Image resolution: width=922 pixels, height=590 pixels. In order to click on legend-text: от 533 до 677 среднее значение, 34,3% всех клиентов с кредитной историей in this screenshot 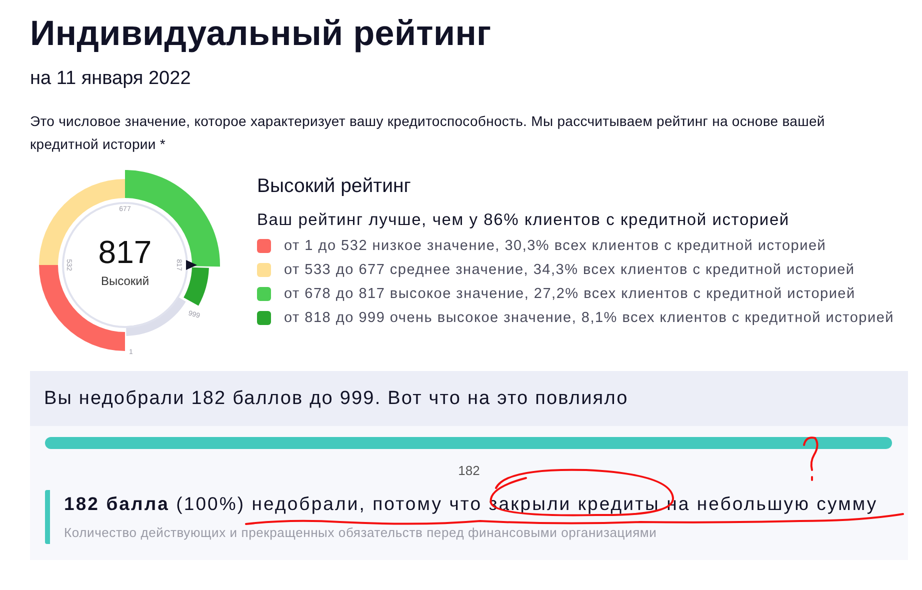, I will do `click(569, 270)`.